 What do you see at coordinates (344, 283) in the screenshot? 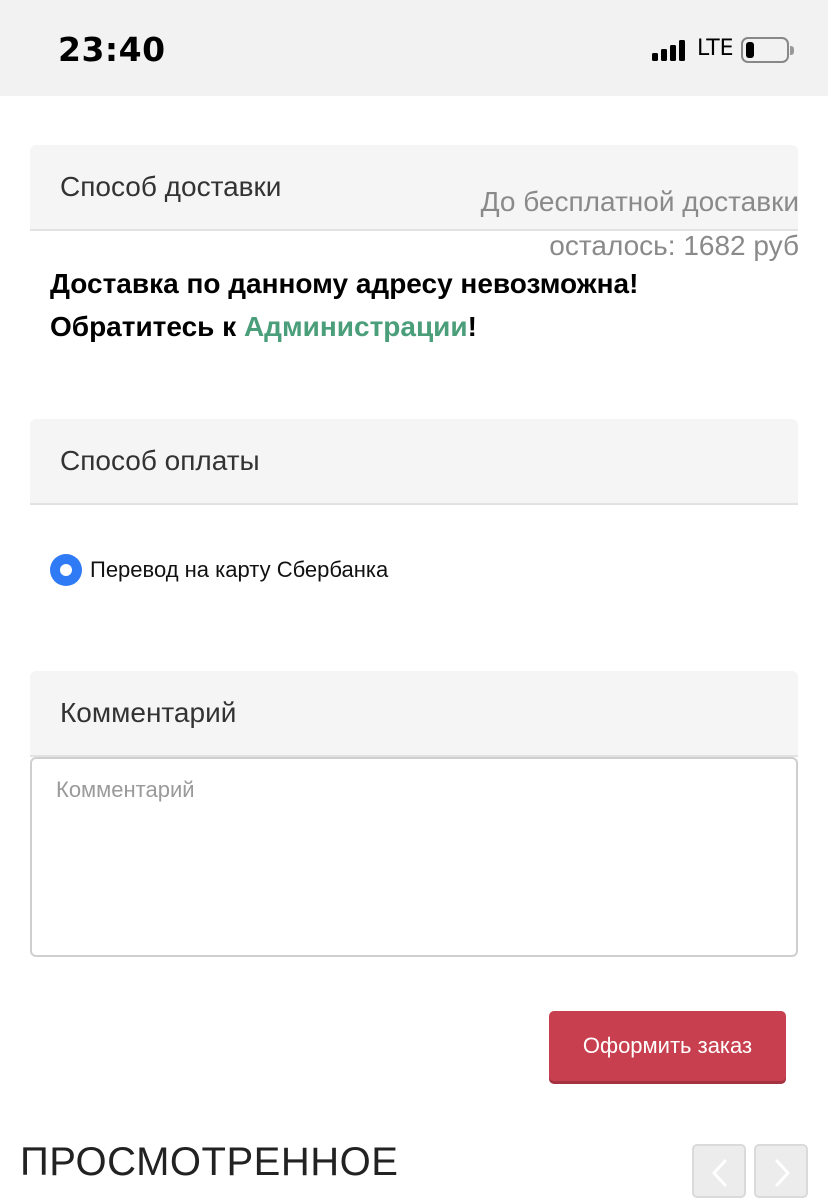
I see `delivery-warning-line1: Доставка по данному адресу невозможна!` at bounding box center [344, 283].